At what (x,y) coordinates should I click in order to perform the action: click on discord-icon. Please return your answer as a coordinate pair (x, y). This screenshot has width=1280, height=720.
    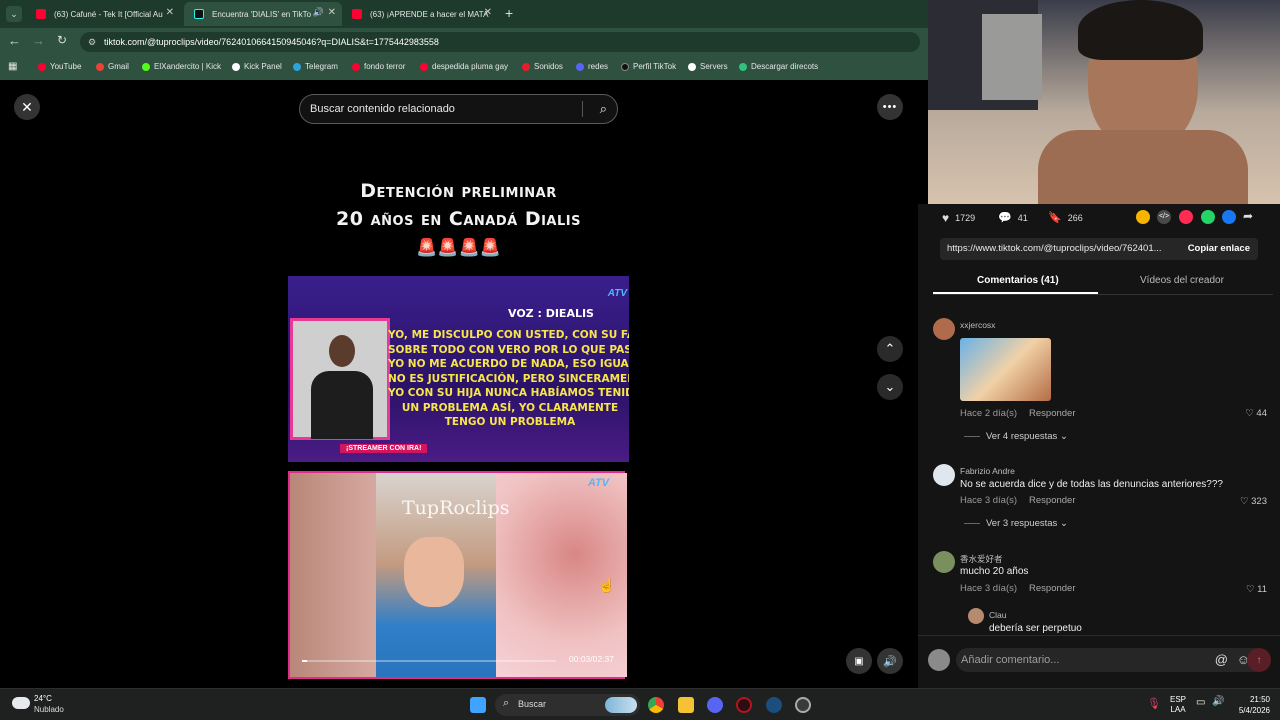
    Looking at the image, I should click on (715, 705).